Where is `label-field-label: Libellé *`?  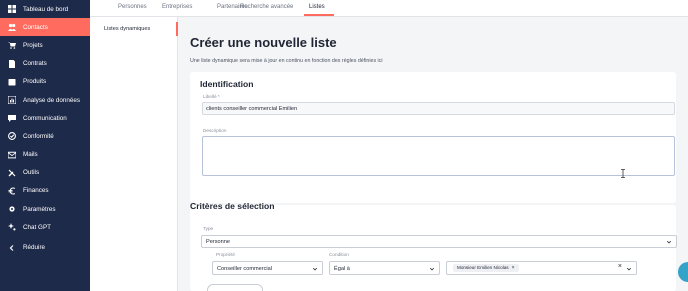
label-field-label: Libellé * is located at coordinates (211, 96).